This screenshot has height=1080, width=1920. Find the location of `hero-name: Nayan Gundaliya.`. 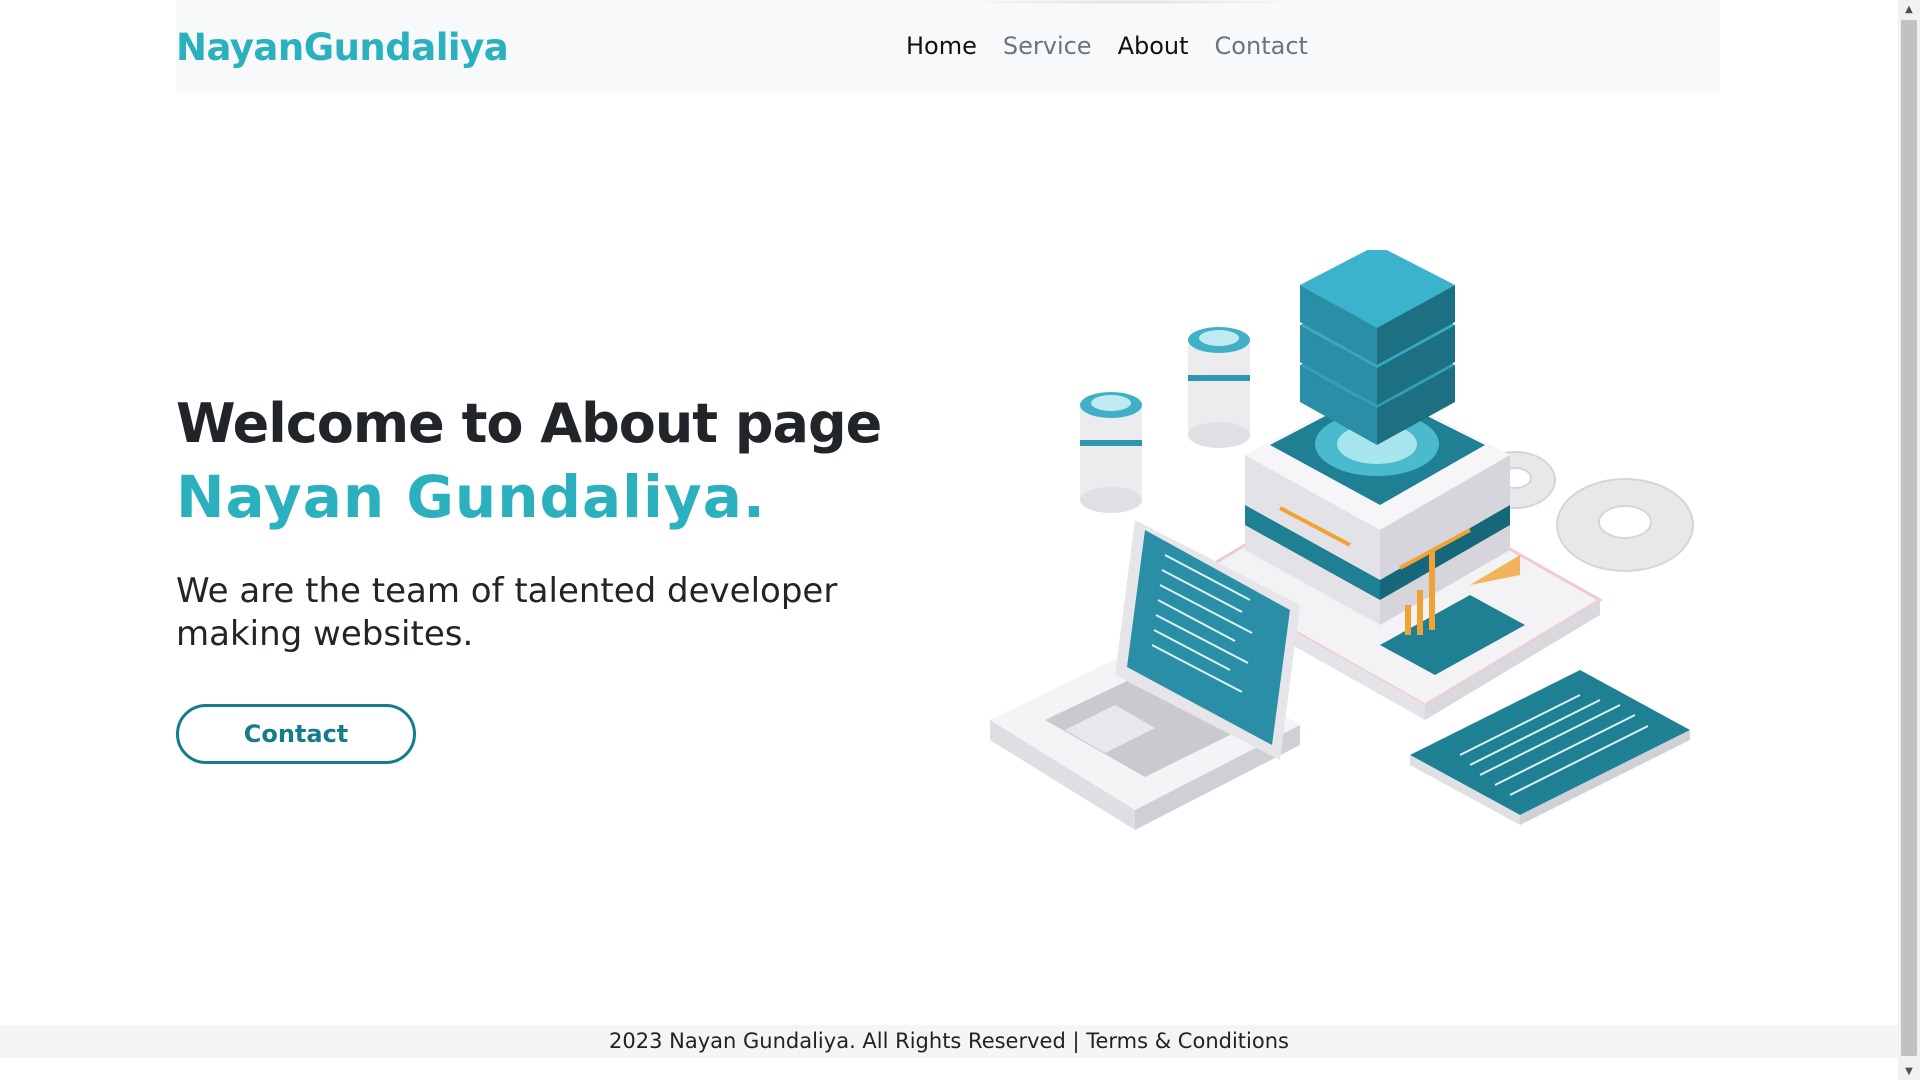

hero-name: Nayan Gundaliya. is located at coordinates (471, 497).